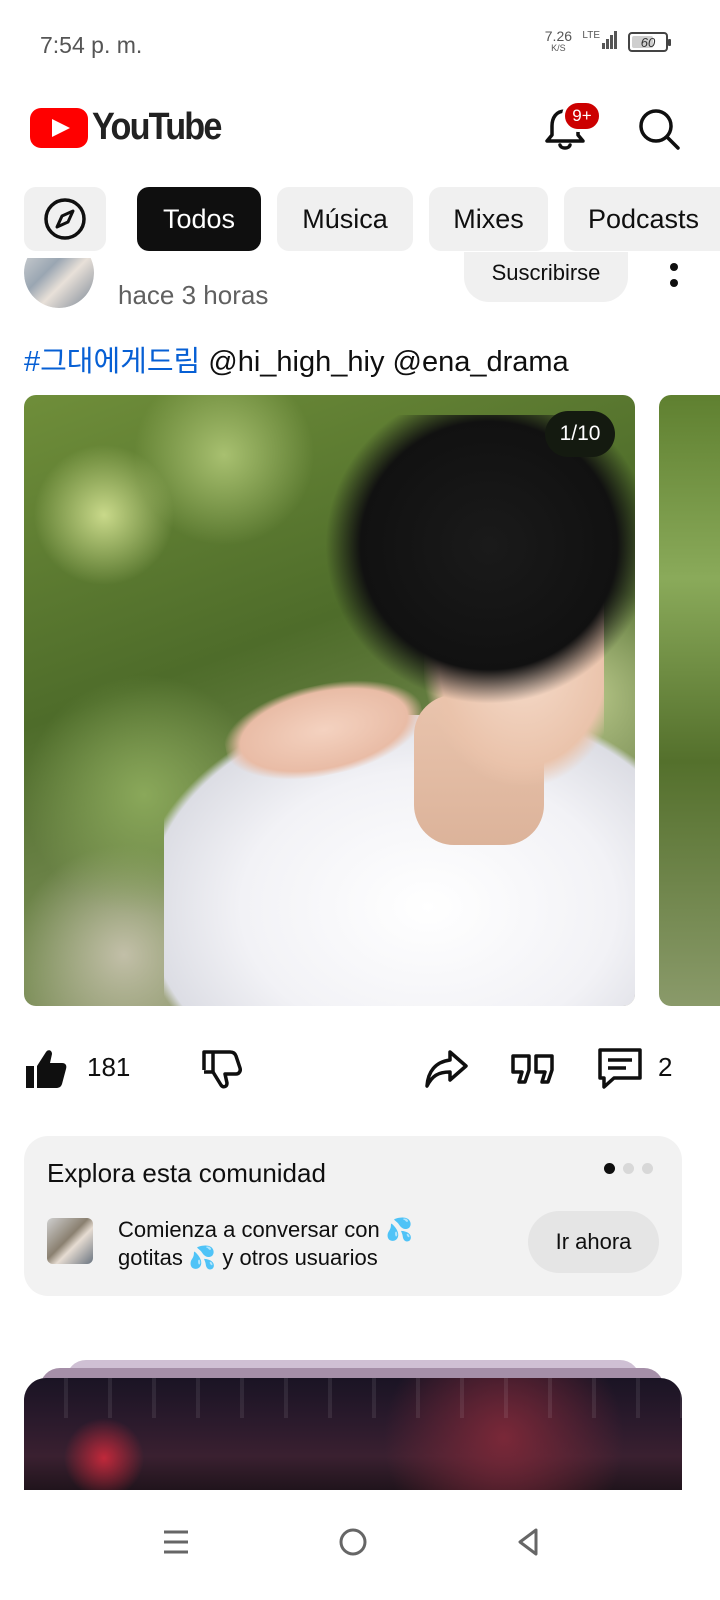  What do you see at coordinates (642, 219) in the screenshot?
I see `chip-podcasts: Podcasts` at bounding box center [642, 219].